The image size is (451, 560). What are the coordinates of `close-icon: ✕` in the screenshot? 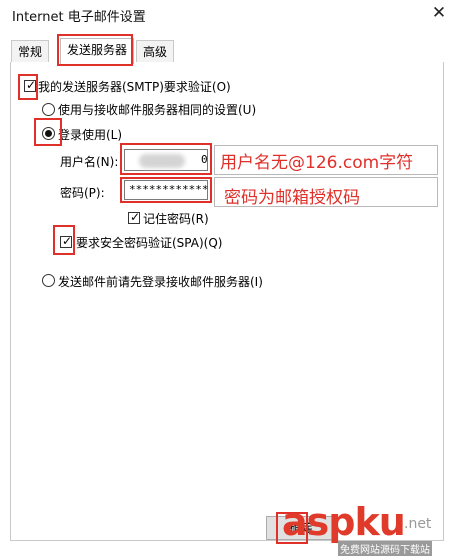 It's located at (439, 13).